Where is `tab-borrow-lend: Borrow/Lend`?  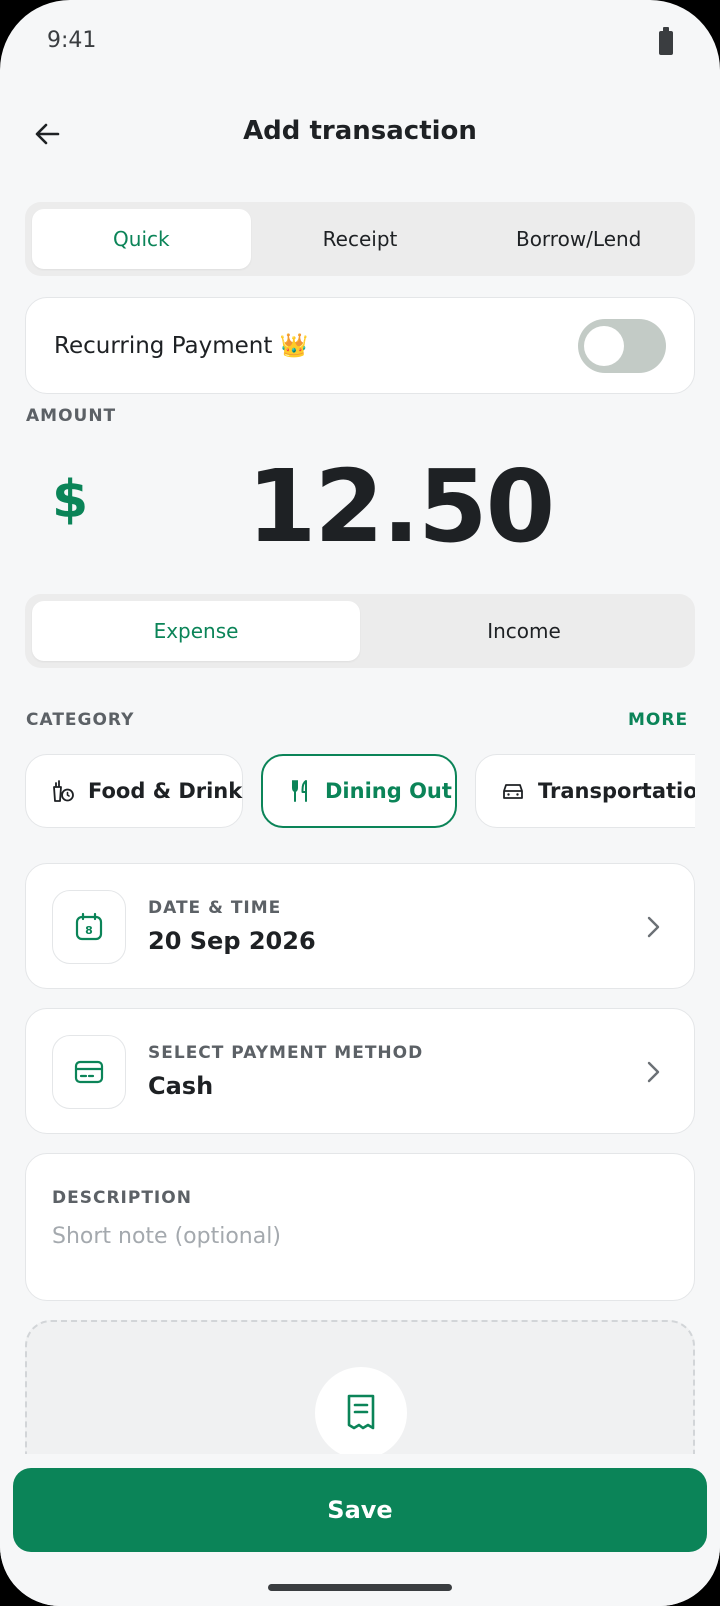 tab-borrow-lend: Borrow/Lend is located at coordinates (578, 239).